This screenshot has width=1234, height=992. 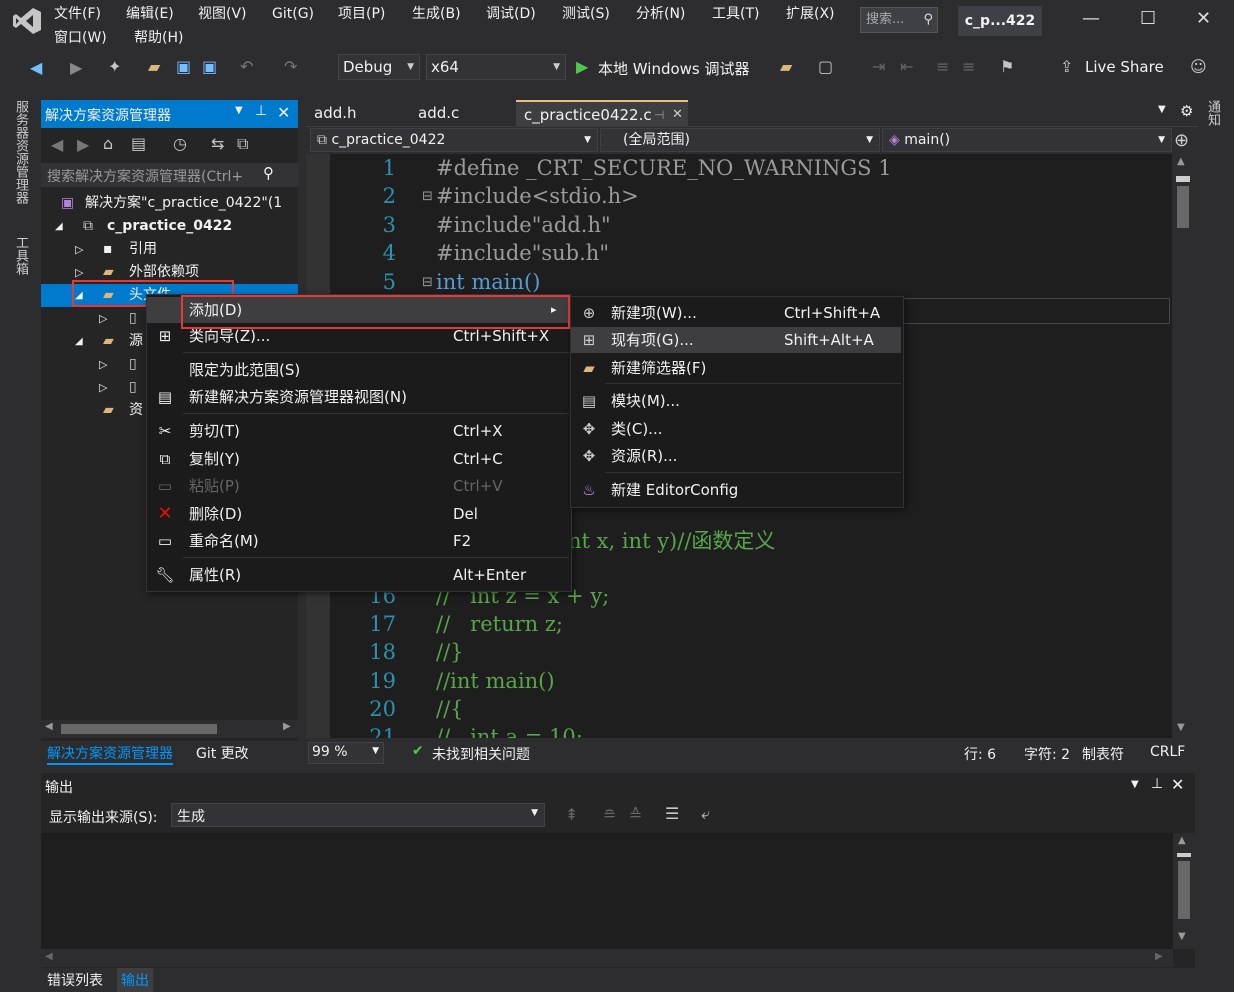 I want to click on menu-item-scope: 限定为此范围(S), so click(x=358, y=370).